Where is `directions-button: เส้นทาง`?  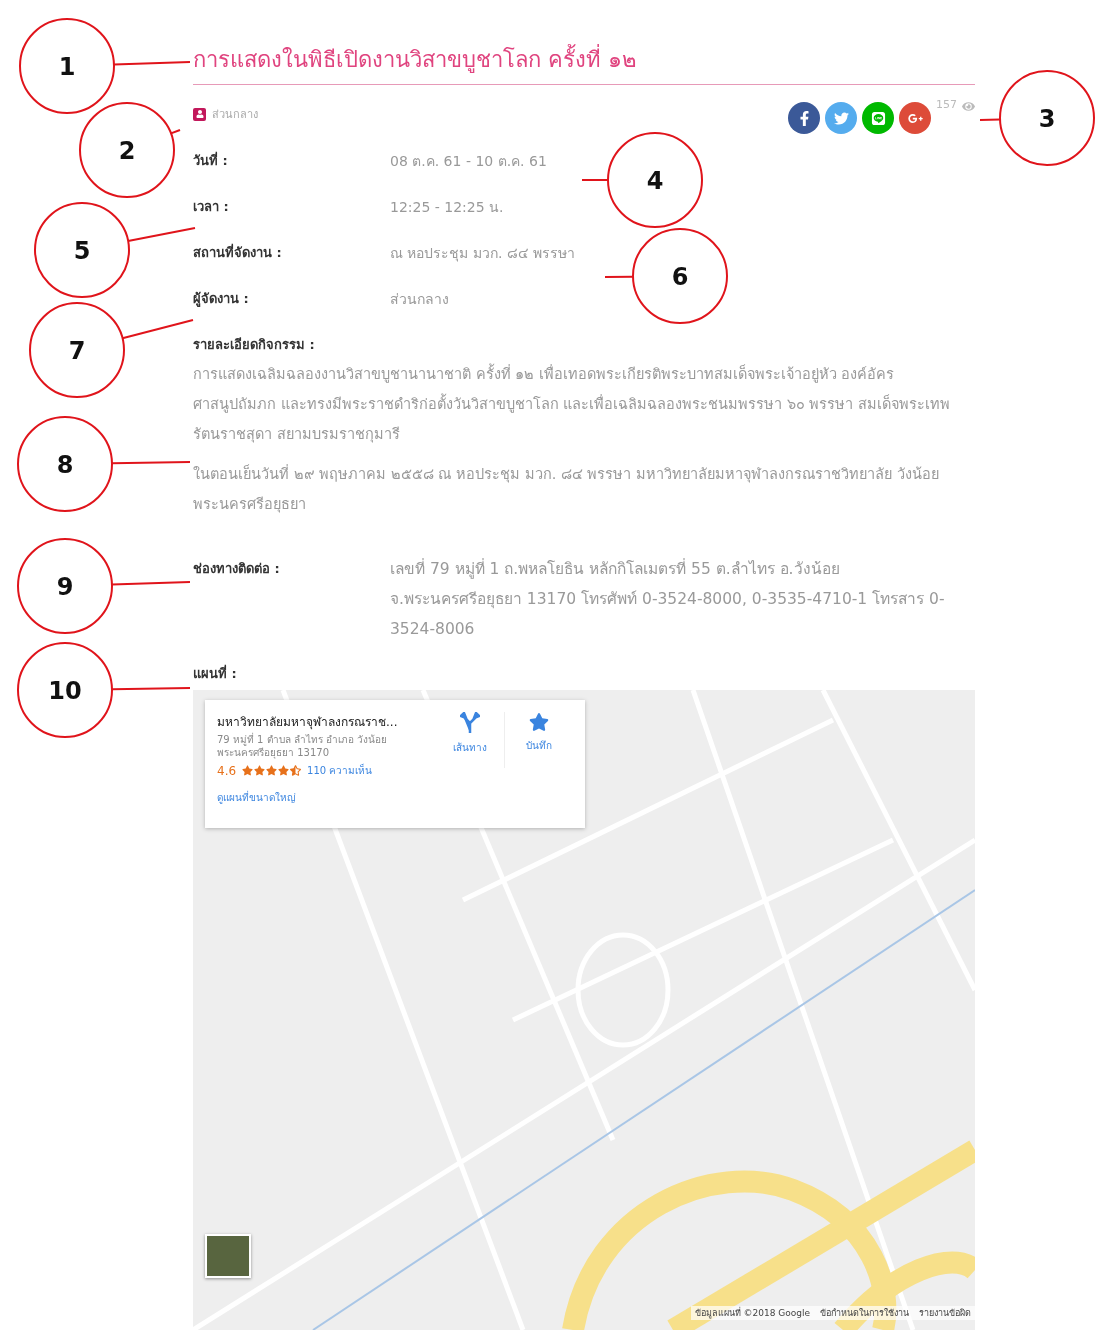
directions-button: เส้นทาง is located at coordinates (470, 740).